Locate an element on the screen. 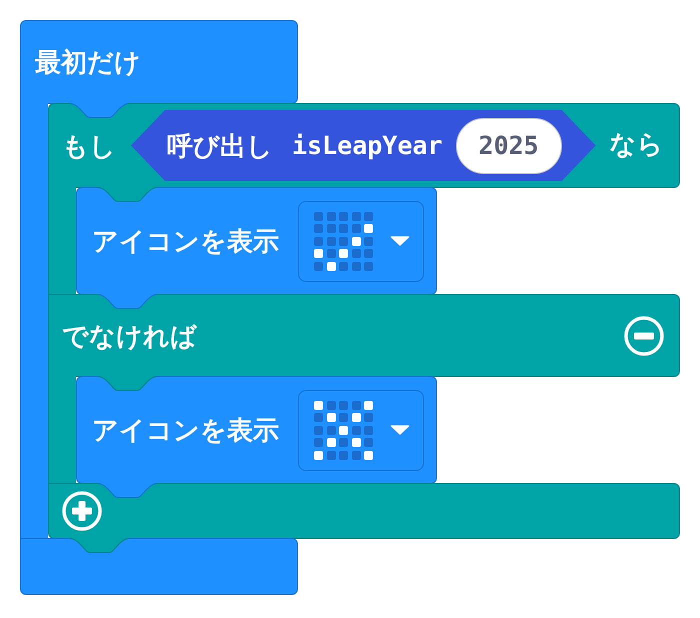 The image size is (700, 618). block-label: でなければ is located at coordinates (129, 335).